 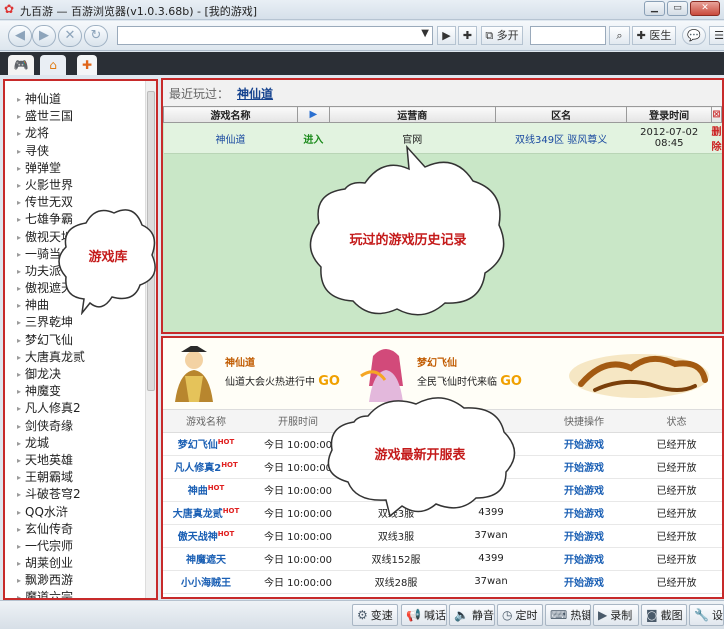 I want to click on history-zone: 双线349区 驱风尊义, so click(x=561, y=138).